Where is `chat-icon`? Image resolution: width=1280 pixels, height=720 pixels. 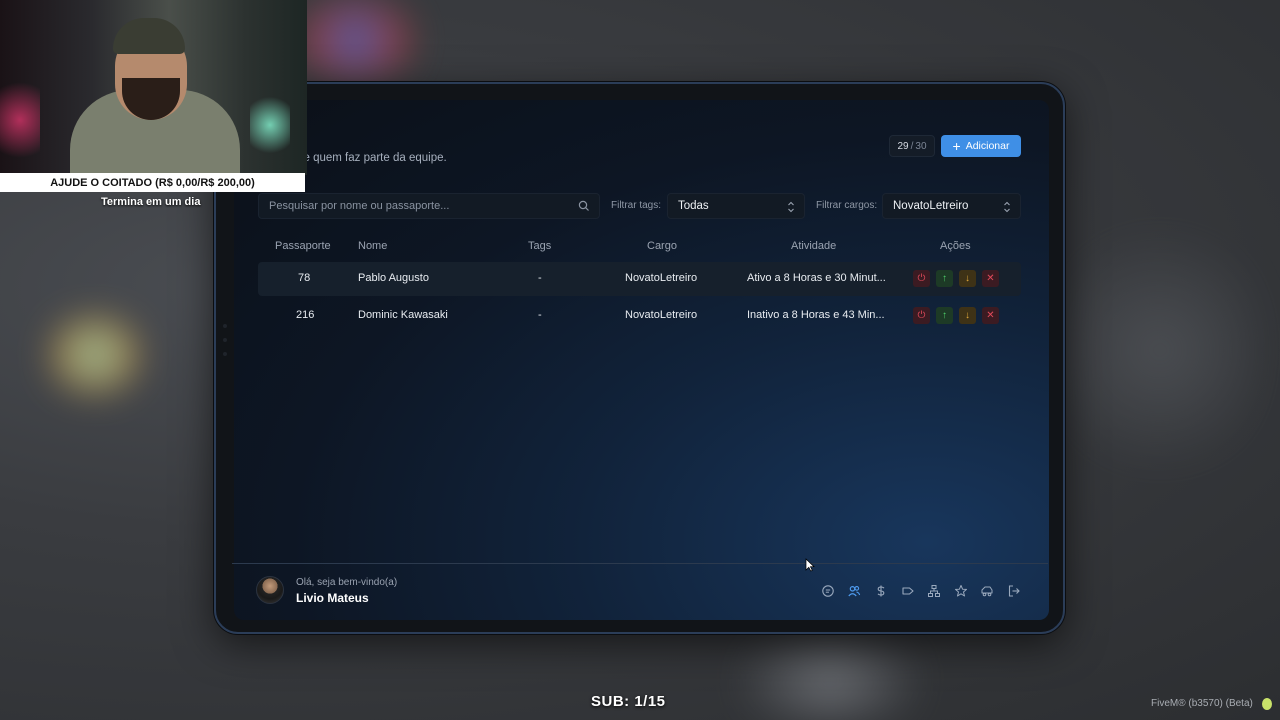 chat-icon is located at coordinates (828, 591).